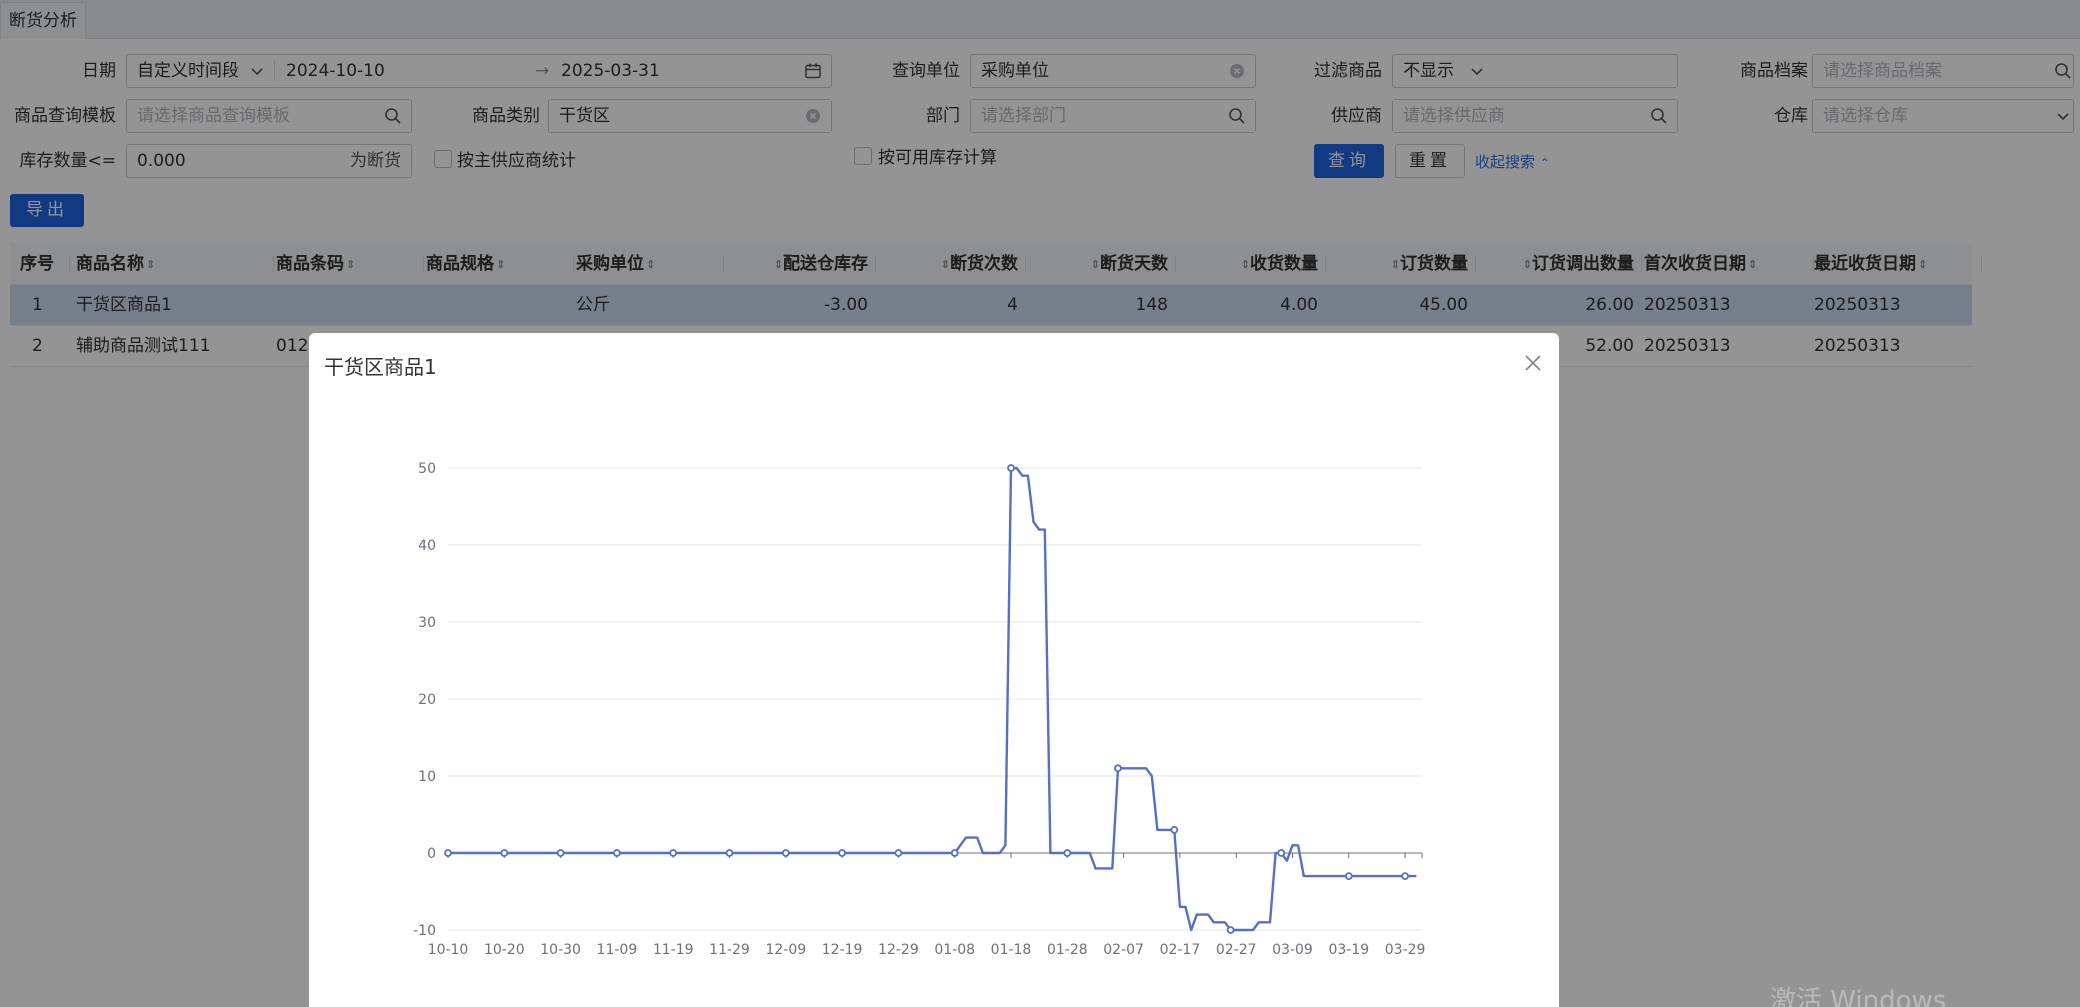 The height and width of the screenshot is (1007, 2080). Describe the element at coordinates (427, 546) in the screenshot. I see `y-tick-label: 40` at that location.